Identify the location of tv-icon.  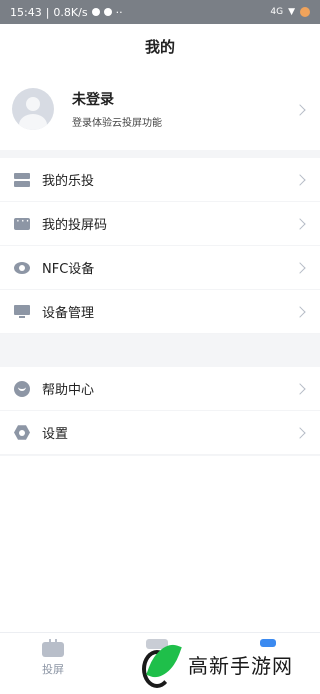
(53, 648).